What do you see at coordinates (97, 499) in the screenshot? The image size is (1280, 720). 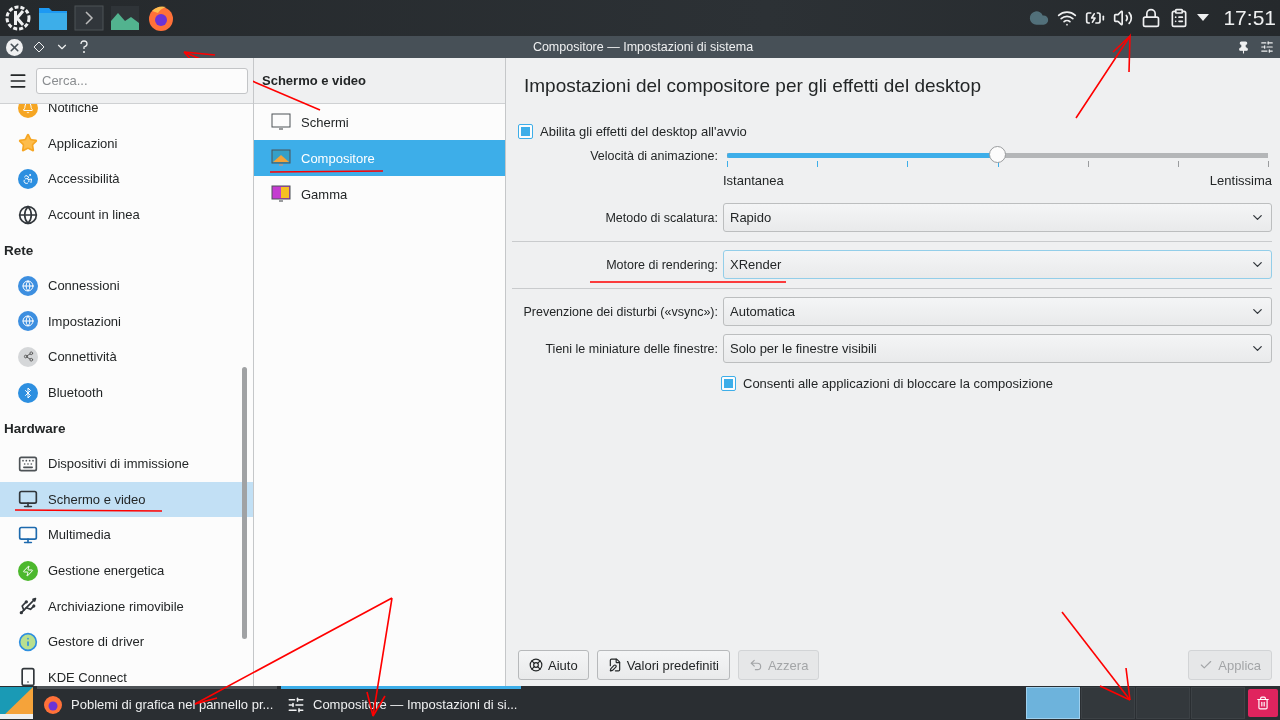 I see `sidebar-item-label: Schermo e video` at bounding box center [97, 499].